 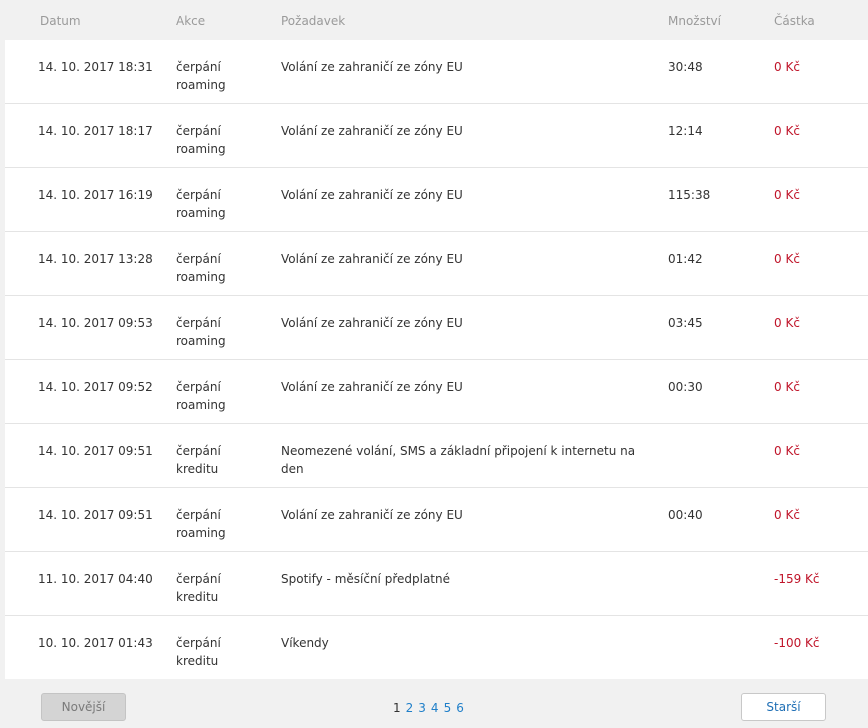 I want to click on quantity-cell: 30:48, so click(x=685, y=67).